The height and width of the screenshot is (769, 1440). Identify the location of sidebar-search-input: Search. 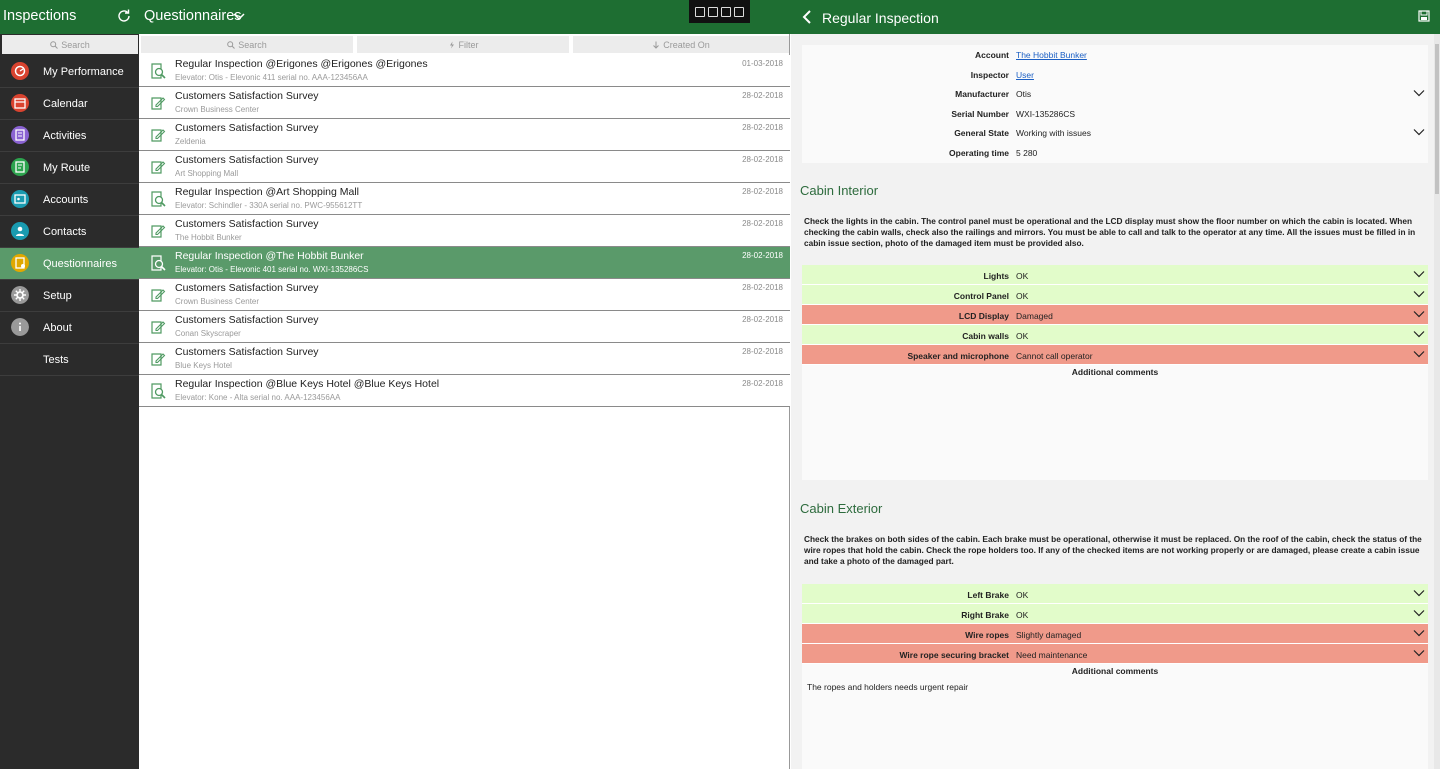
(70, 44).